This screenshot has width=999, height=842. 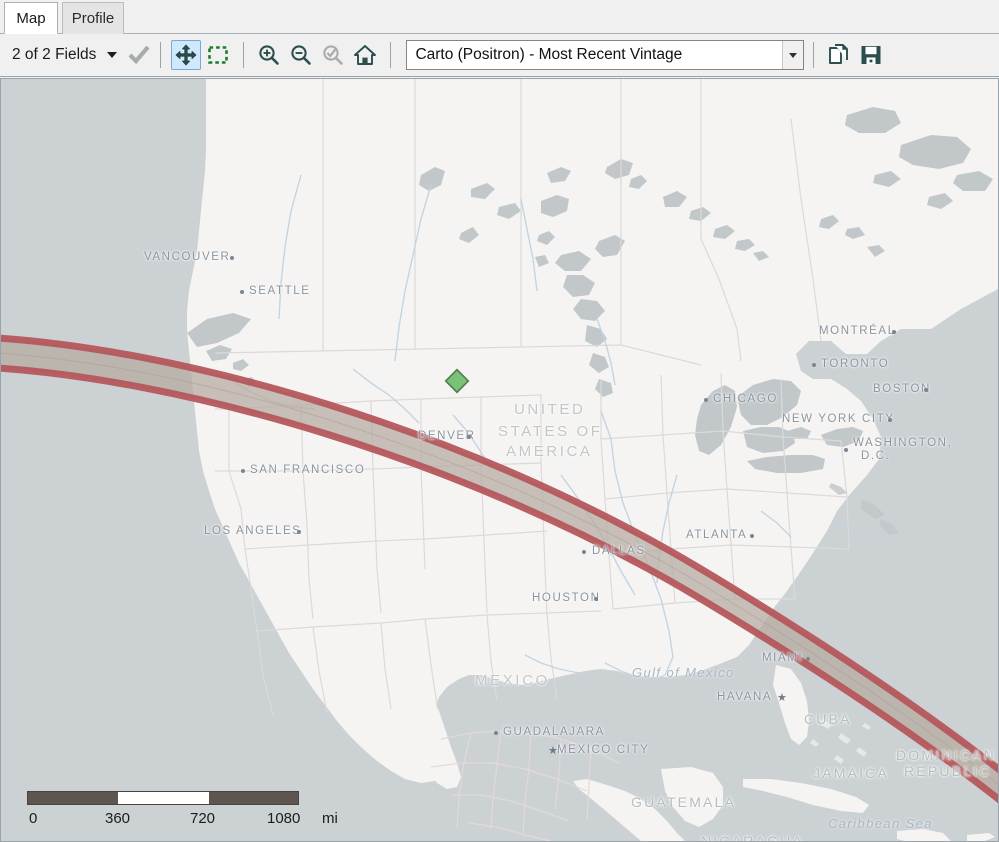 I want to click on fields-dropdown-button, so click(x=112, y=55).